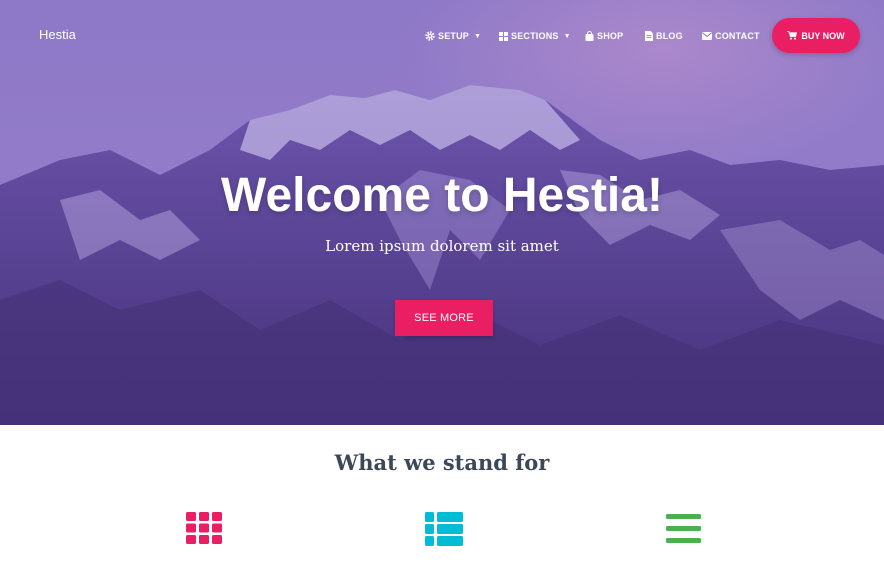  Describe the element at coordinates (57, 34) in the screenshot. I see `brand-logo: Hestia` at that location.